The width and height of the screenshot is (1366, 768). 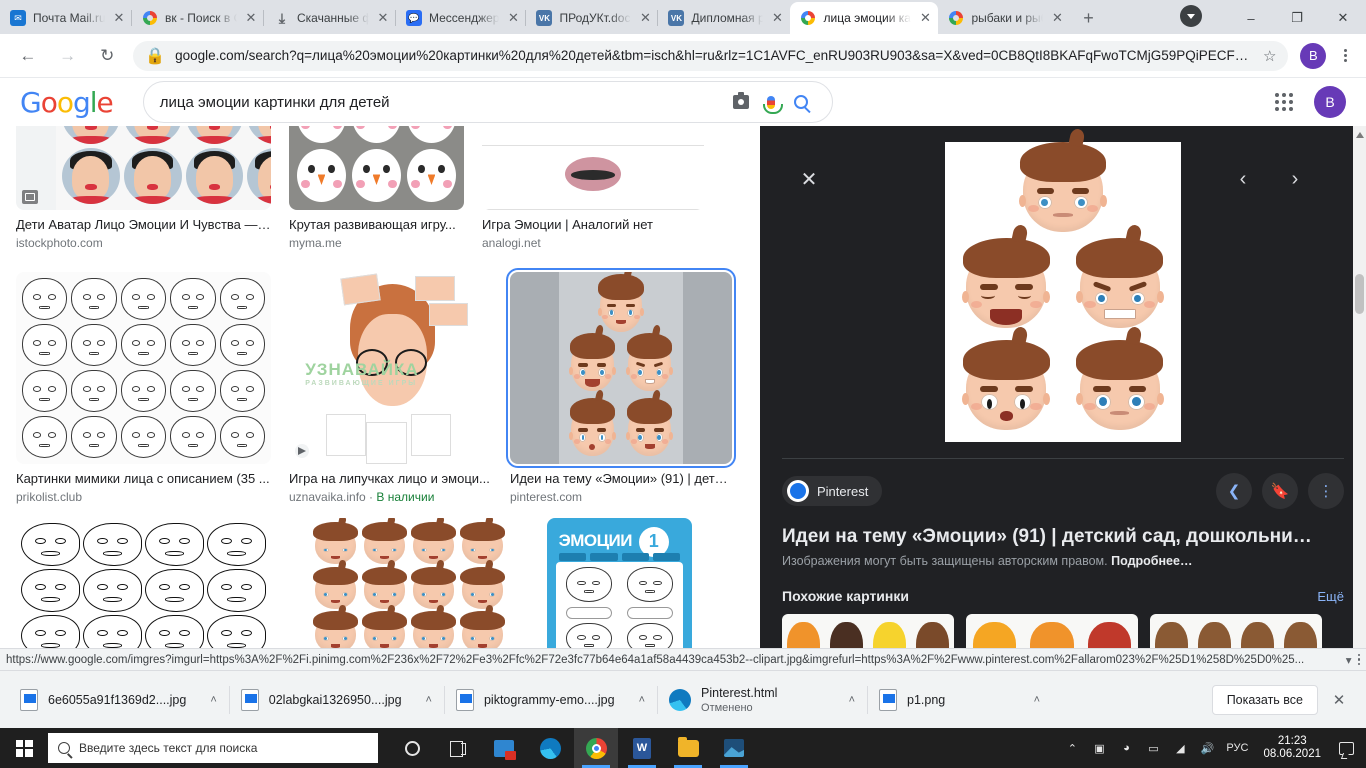 I want to click on minimize-button: –, so click(x=1251, y=18).